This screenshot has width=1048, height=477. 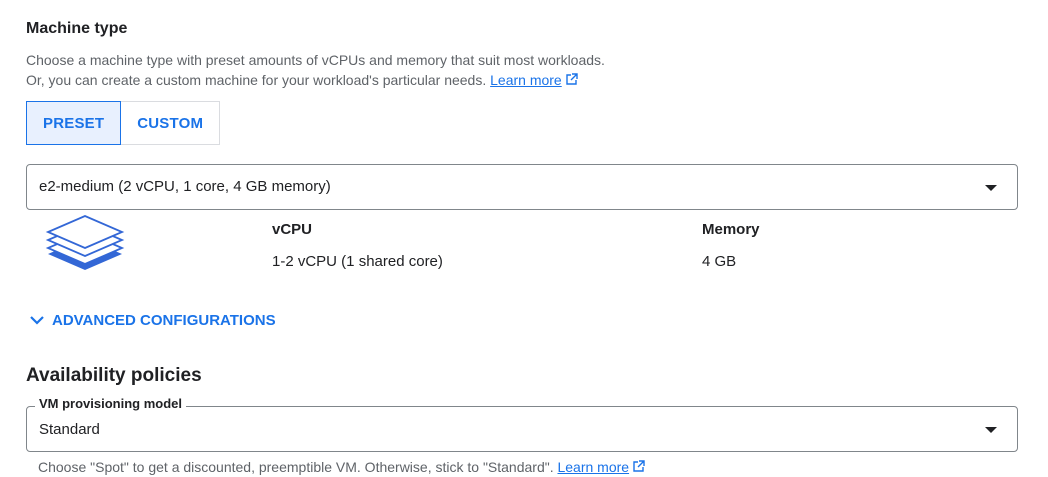 I want to click on machine-type-select: e2-medium (2 vCPU, 1 core, 4 GB memory), so click(x=522, y=187).